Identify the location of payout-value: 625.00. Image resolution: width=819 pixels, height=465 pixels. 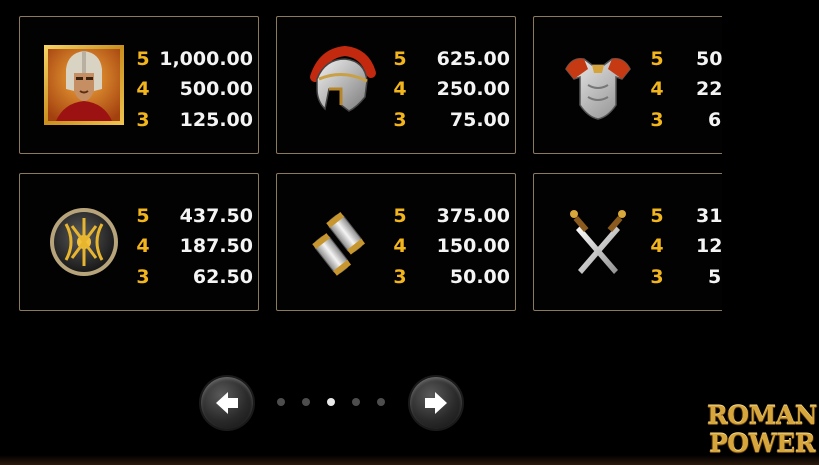
(473, 59).